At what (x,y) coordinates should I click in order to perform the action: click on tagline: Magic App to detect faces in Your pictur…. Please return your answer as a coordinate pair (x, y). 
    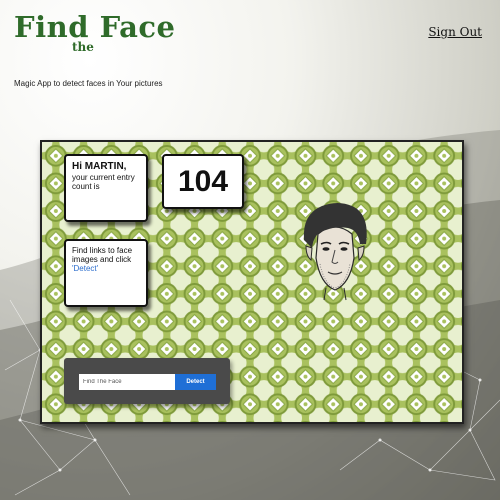
    Looking at the image, I should click on (88, 83).